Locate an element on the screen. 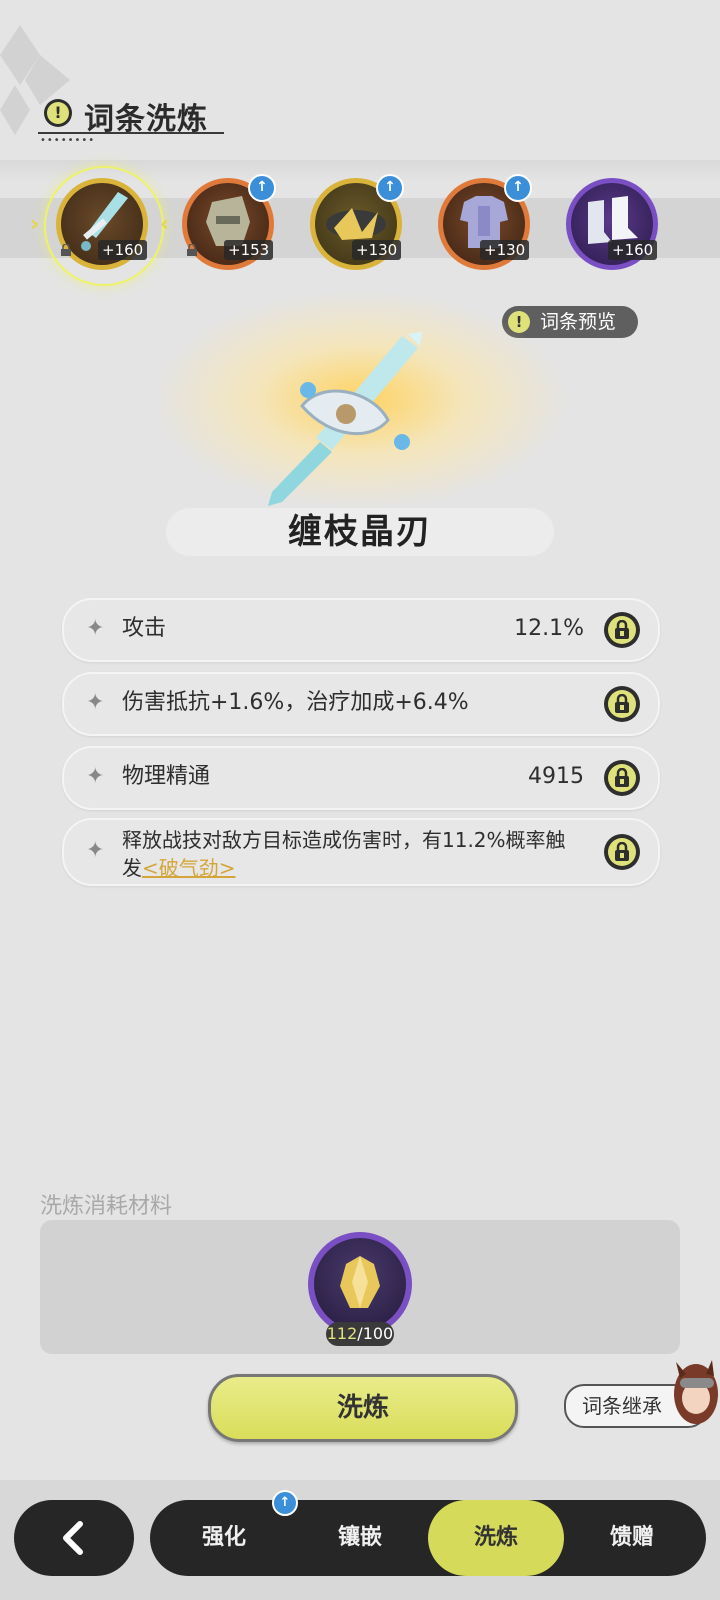  tab-refine: 洗炼 is located at coordinates (496, 1538).